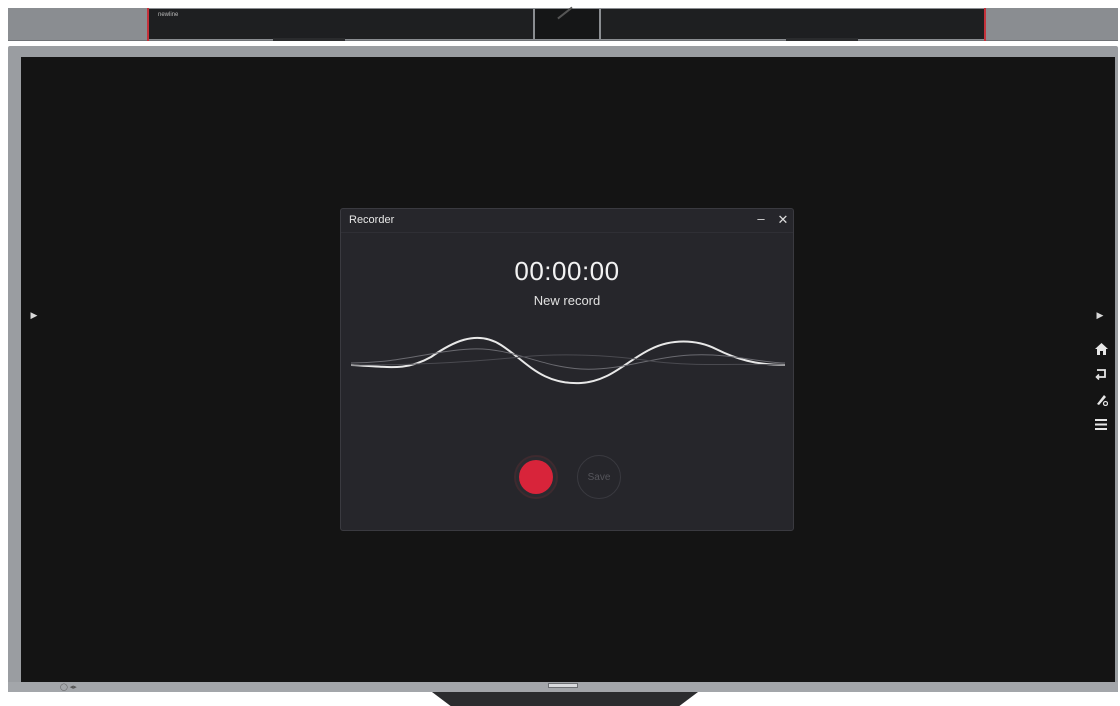  Describe the element at coordinates (985, 24) in the screenshot. I see `indicator-right` at that location.